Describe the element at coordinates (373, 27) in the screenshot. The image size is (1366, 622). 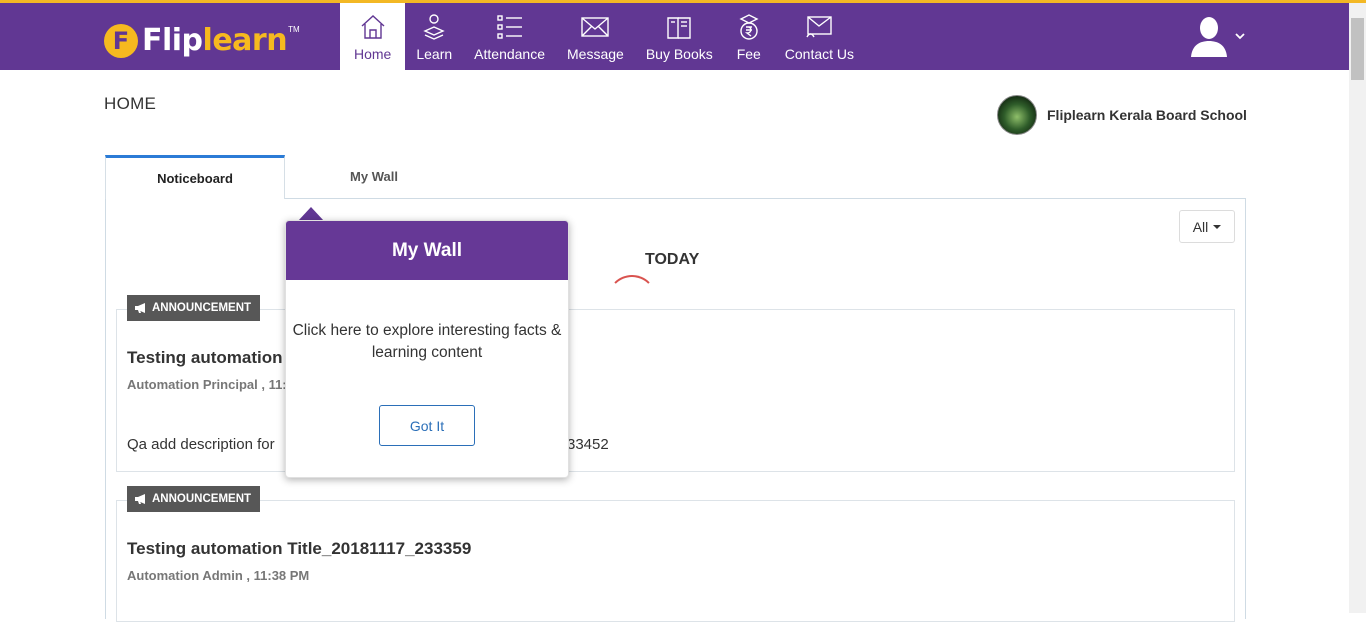
I see `home-icon` at that location.